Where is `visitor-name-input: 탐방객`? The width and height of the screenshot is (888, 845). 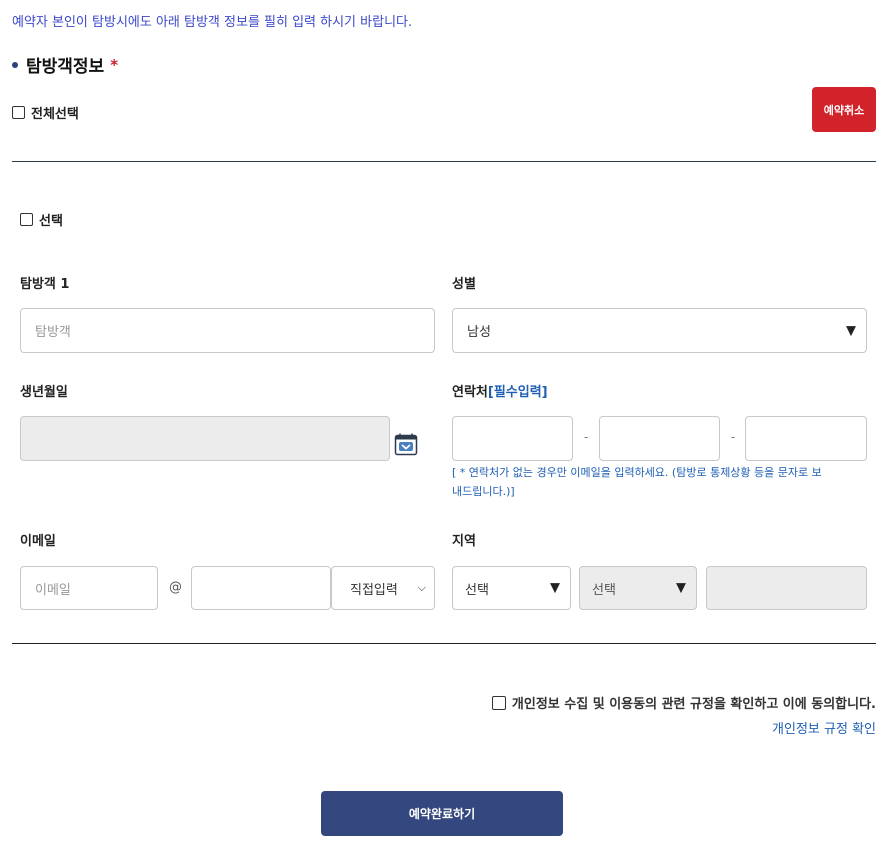 visitor-name-input: 탐방객 is located at coordinates (227, 330).